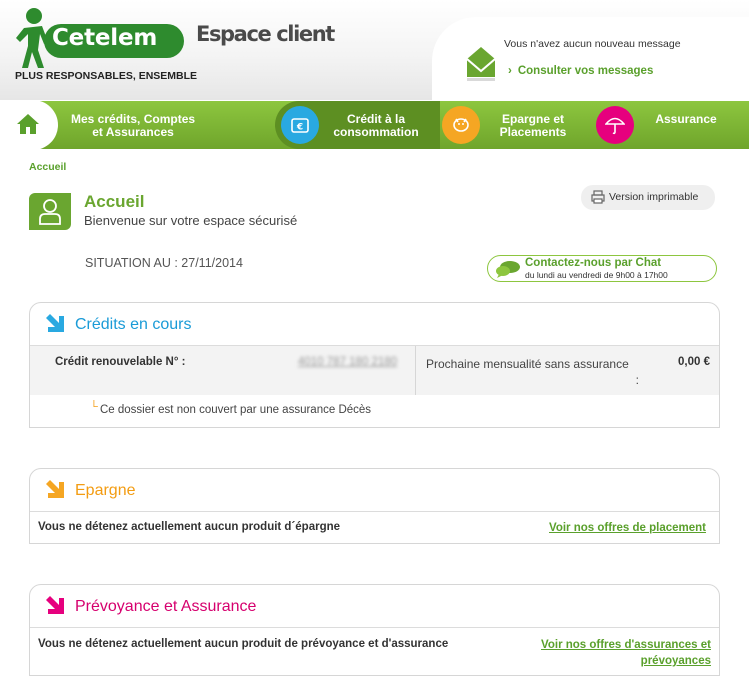 The image size is (749, 678). I want to click on page-subtitle: Bienvenue sur votre espace sécurisé, so click(191, 220).